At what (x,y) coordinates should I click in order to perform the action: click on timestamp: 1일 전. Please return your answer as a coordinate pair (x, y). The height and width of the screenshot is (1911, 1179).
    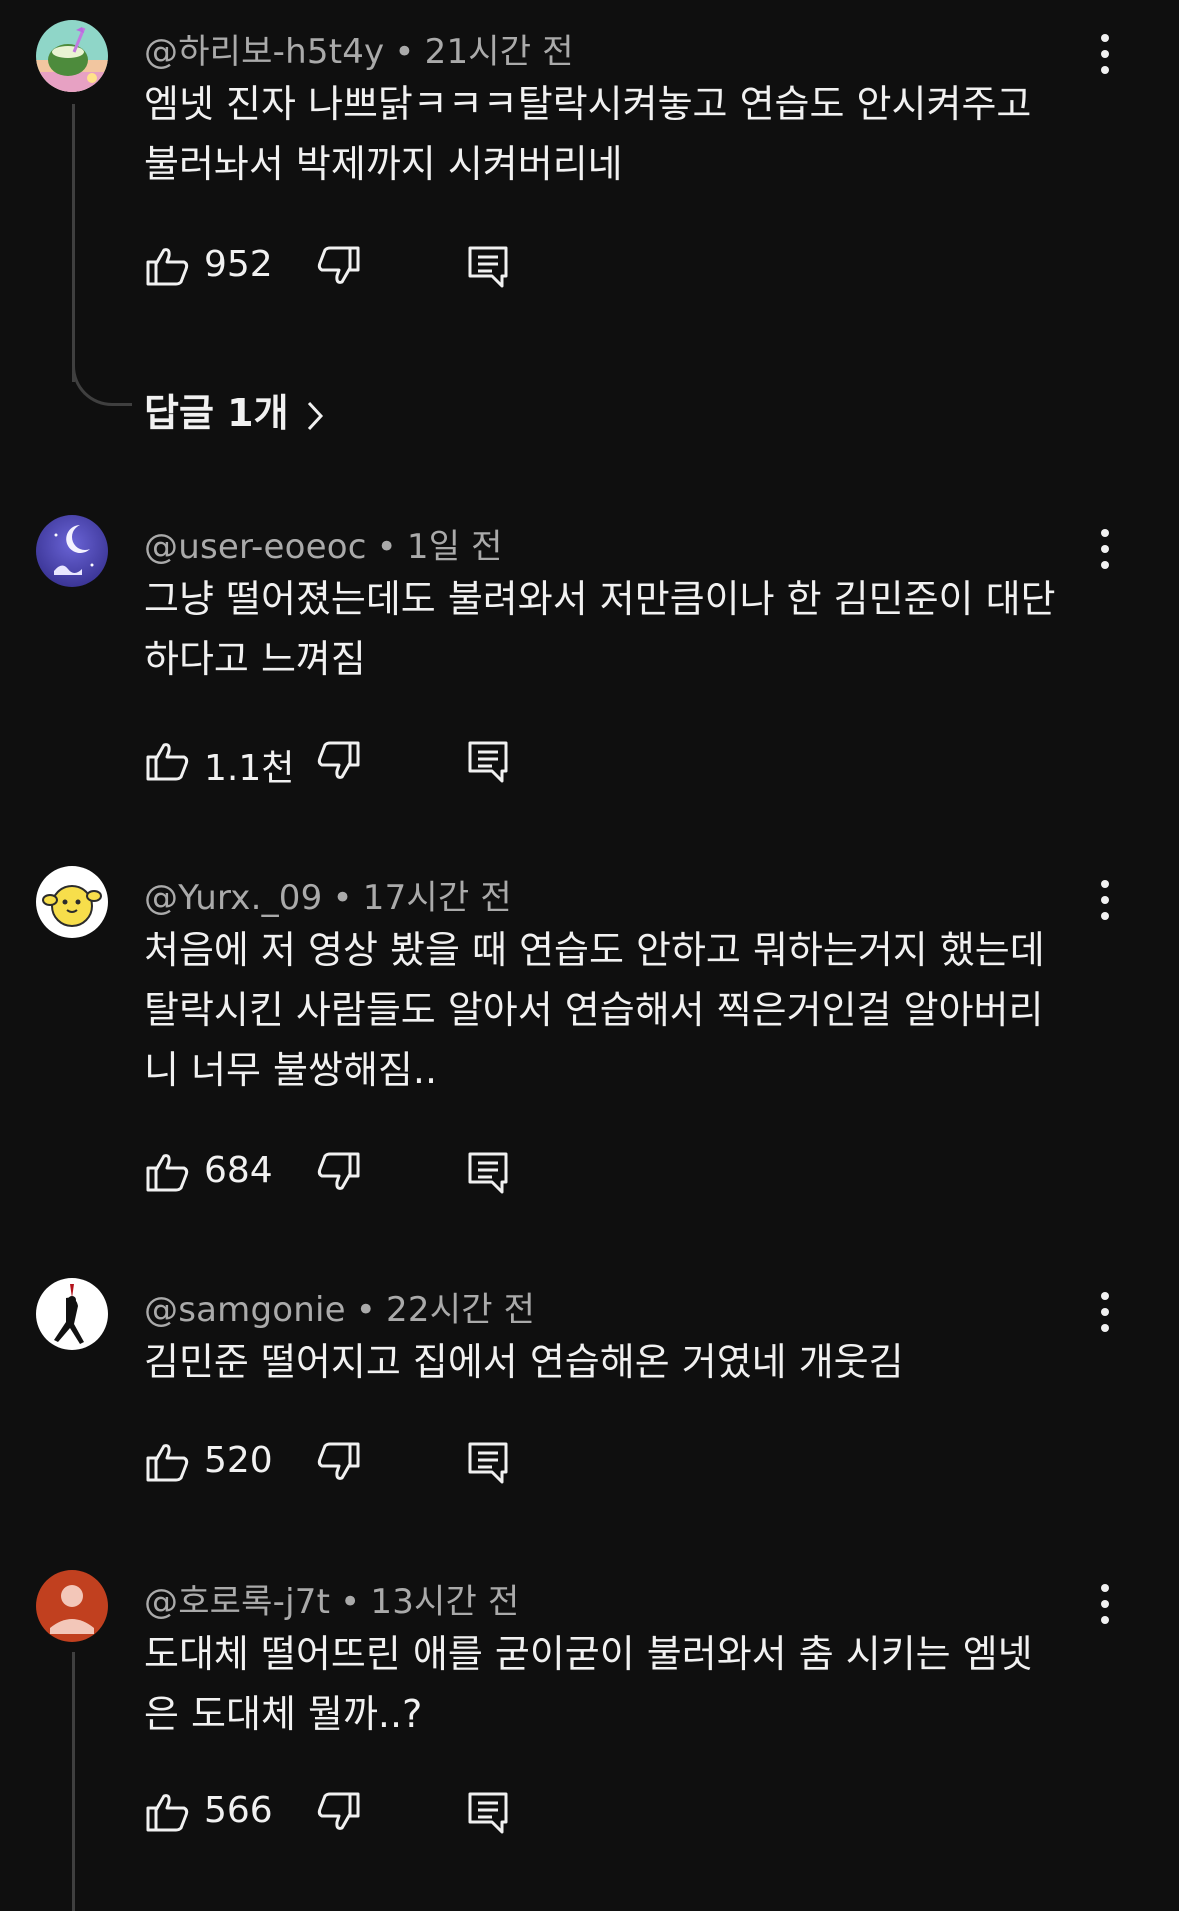
    Looking at the image, I should click on (455, 547).